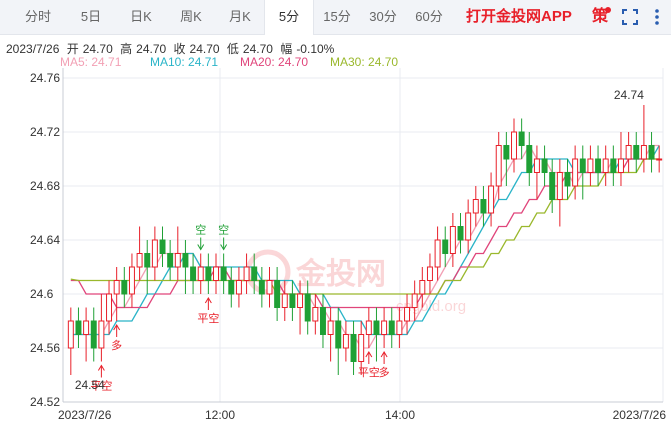  I want to click on max-price-label: 24.74, so click(629, 95).